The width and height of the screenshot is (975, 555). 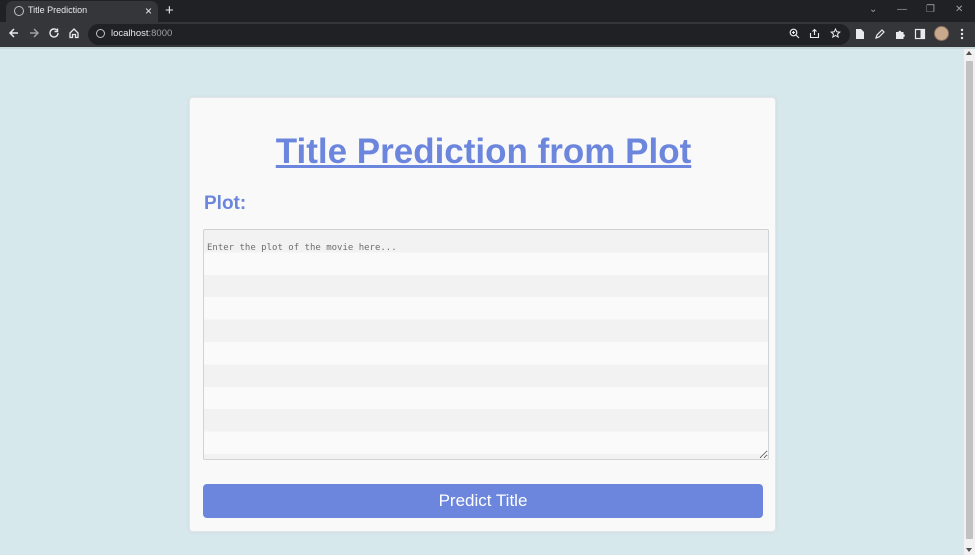 I want to click on plot-label: Plot:, so click(x=225, y=203).